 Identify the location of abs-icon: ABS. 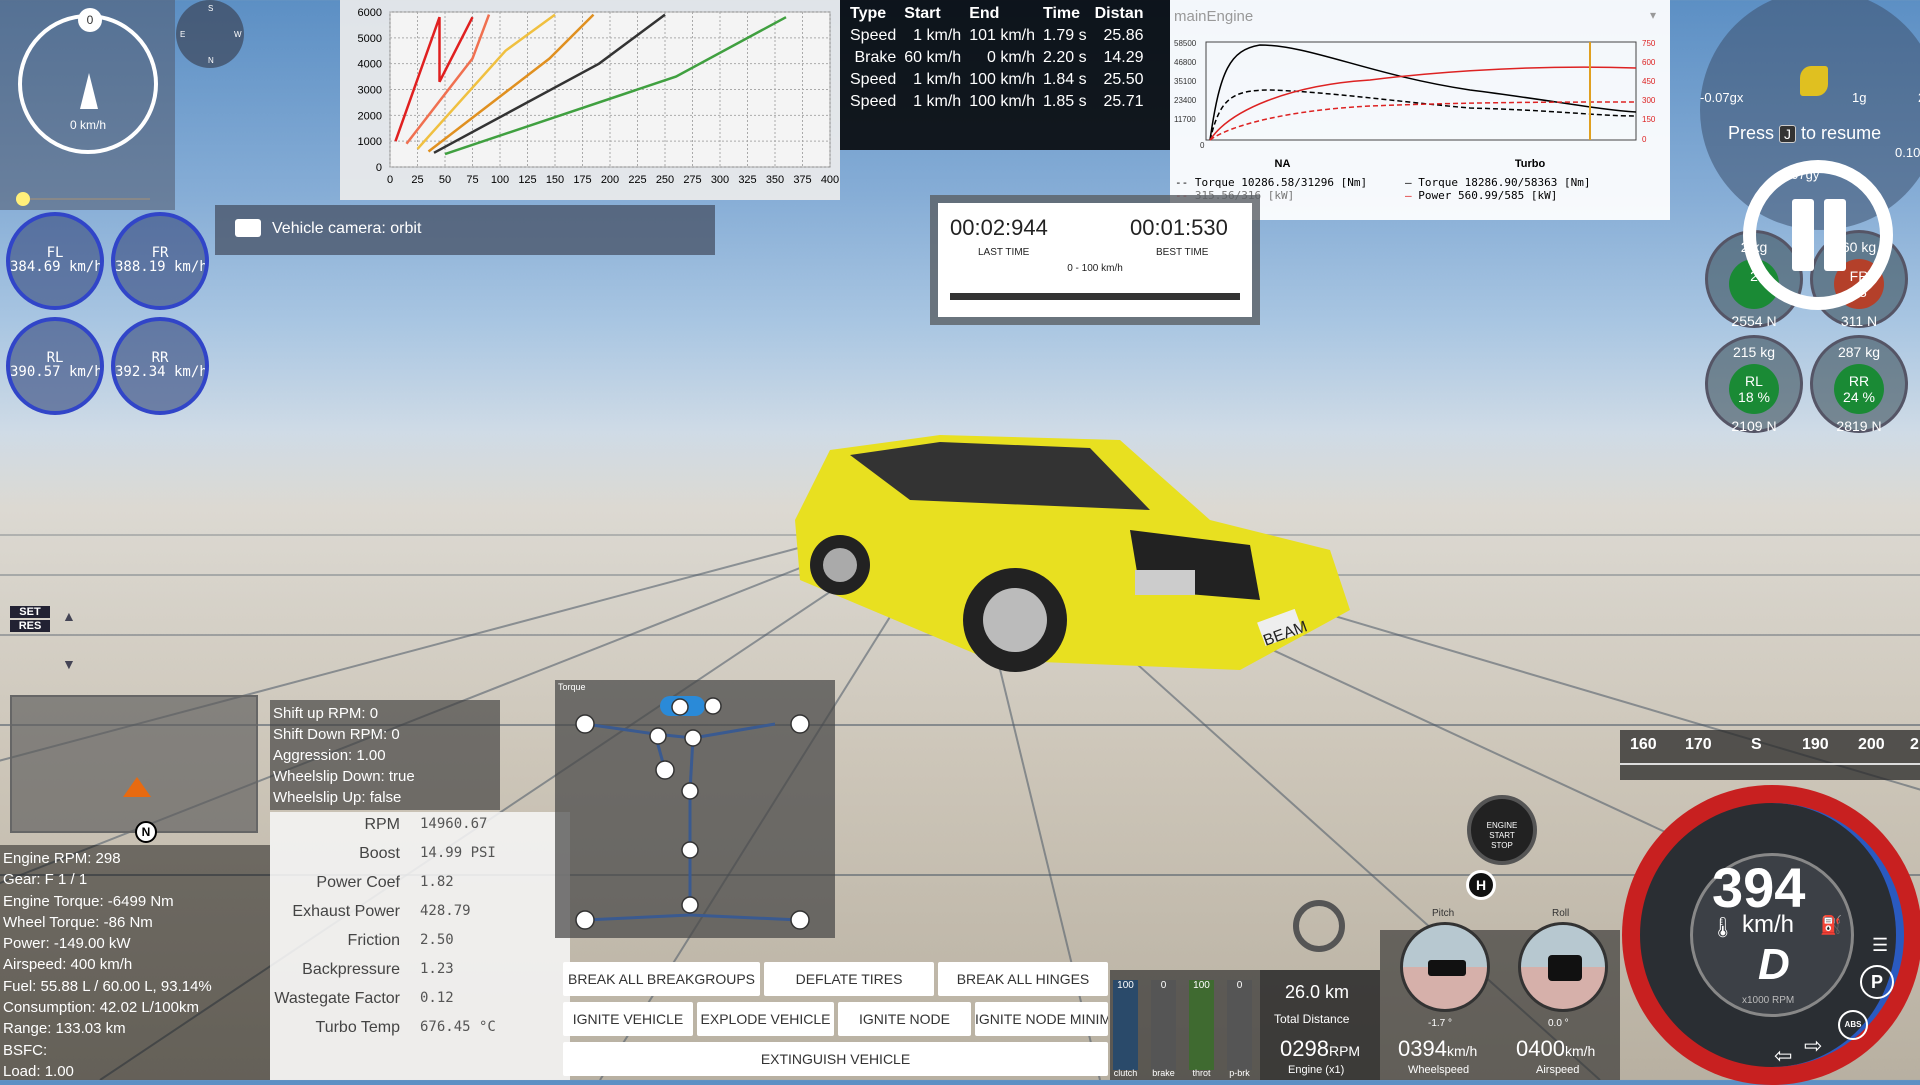
(1853, 1025).